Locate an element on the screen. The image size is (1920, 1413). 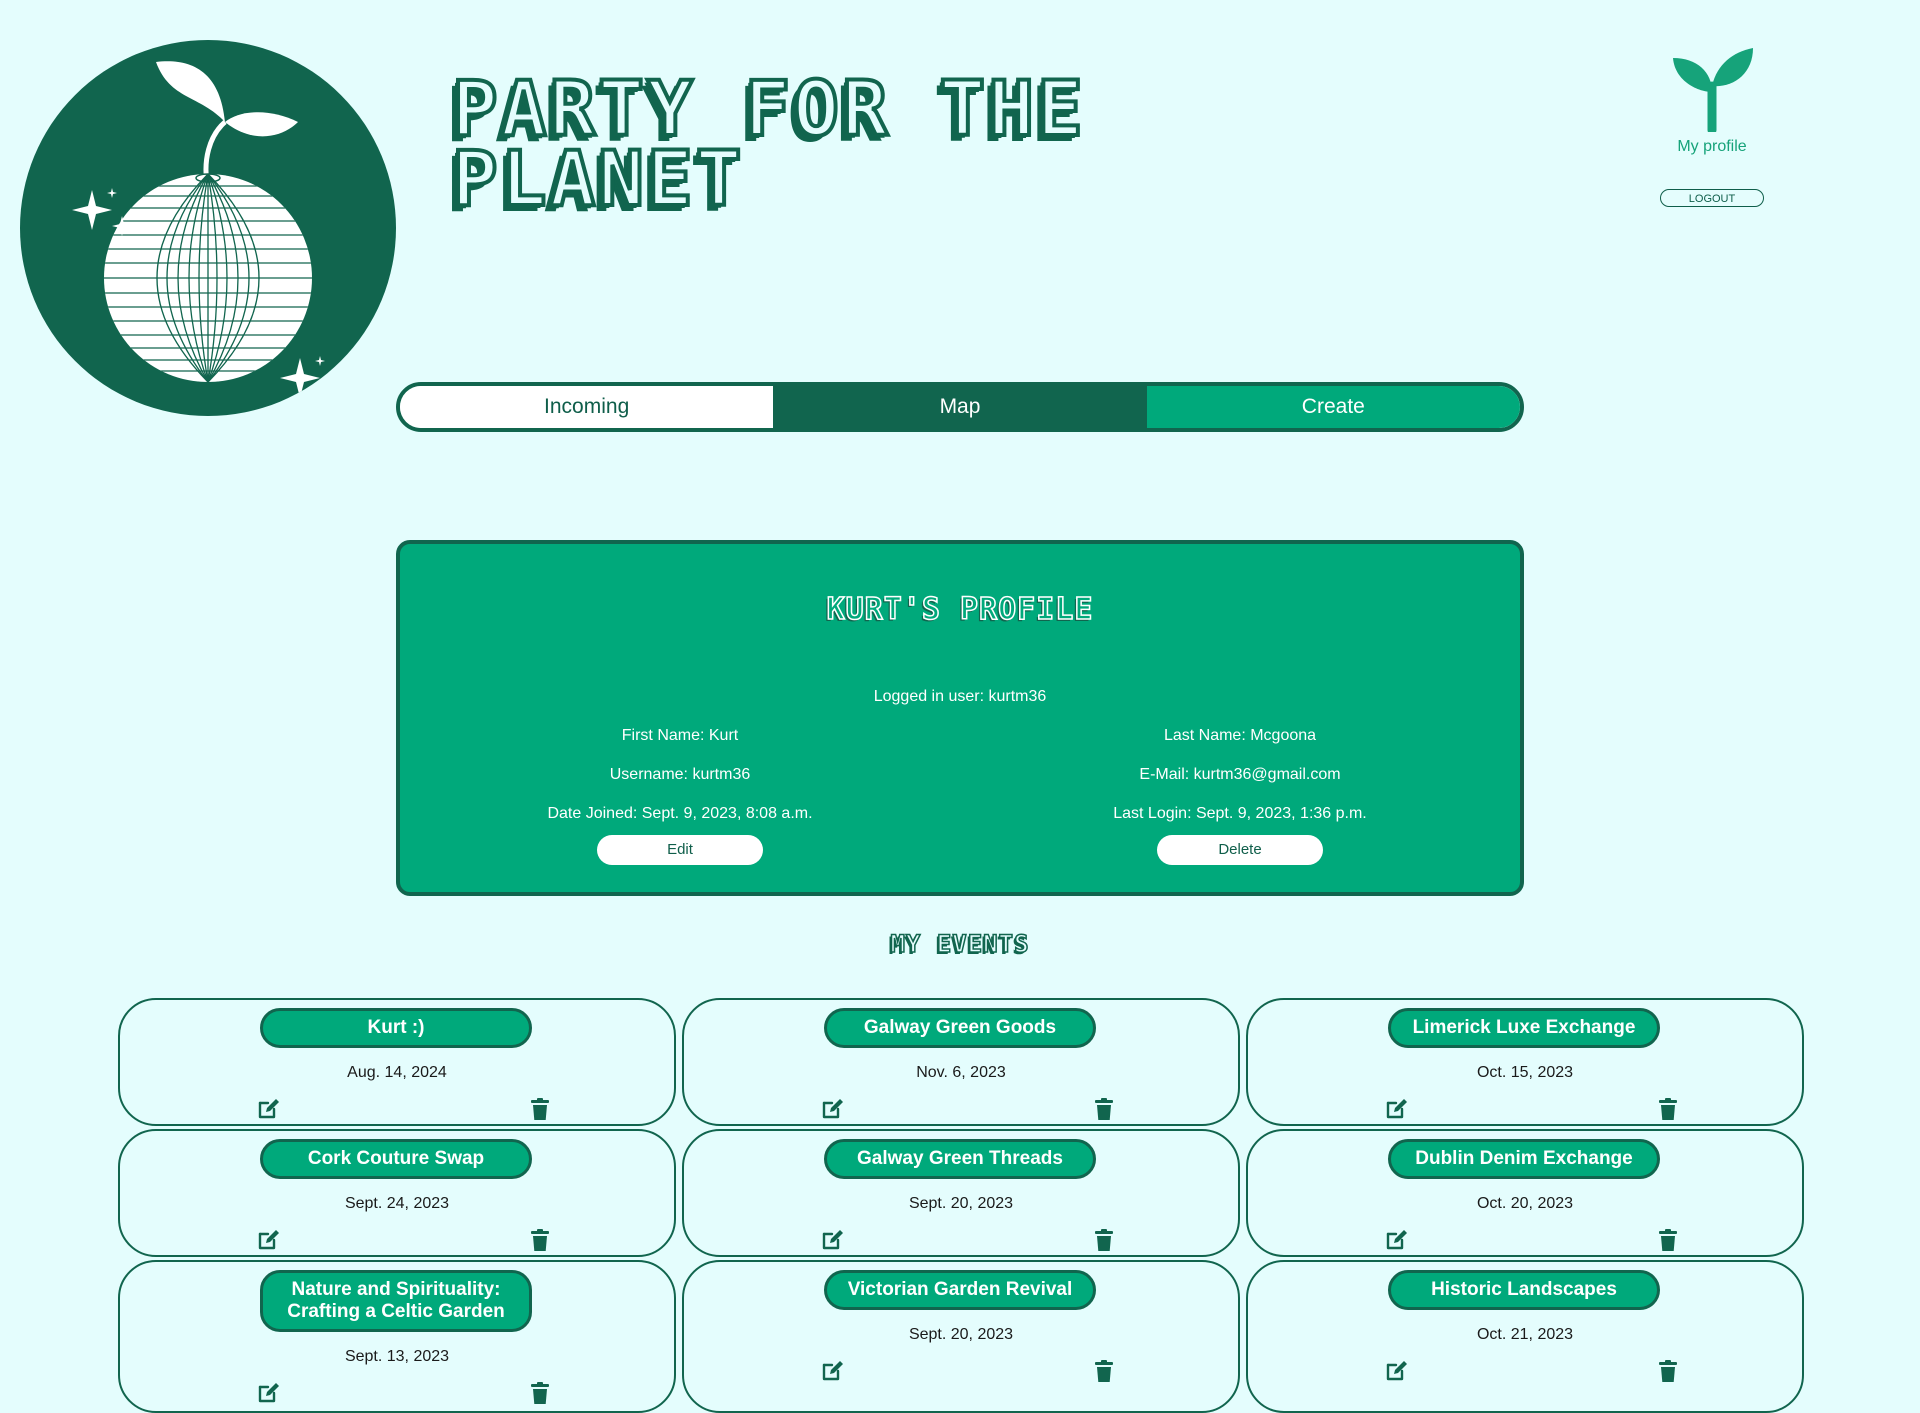
event-card: Cork Couture Swap Sept. 24, 2023 is located at coordinates (397, 1193).